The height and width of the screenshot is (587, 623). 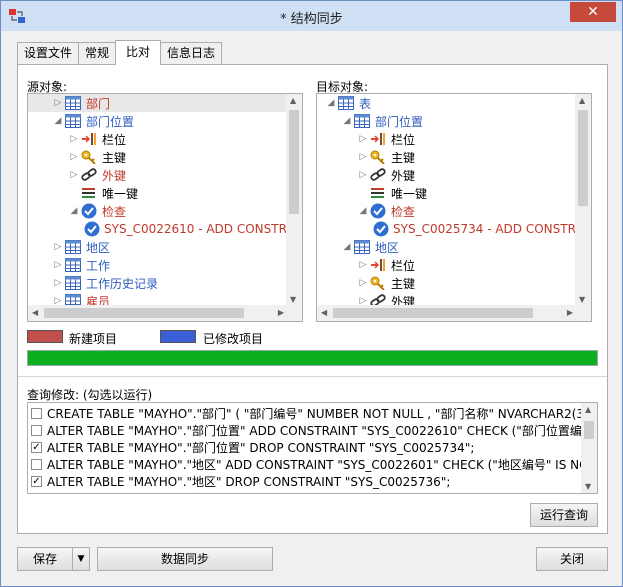 What do you see at coordinates (191, 53) in the screenshot?
I see `tab-message-log: 信息日志` at bounding box center [191, 53].